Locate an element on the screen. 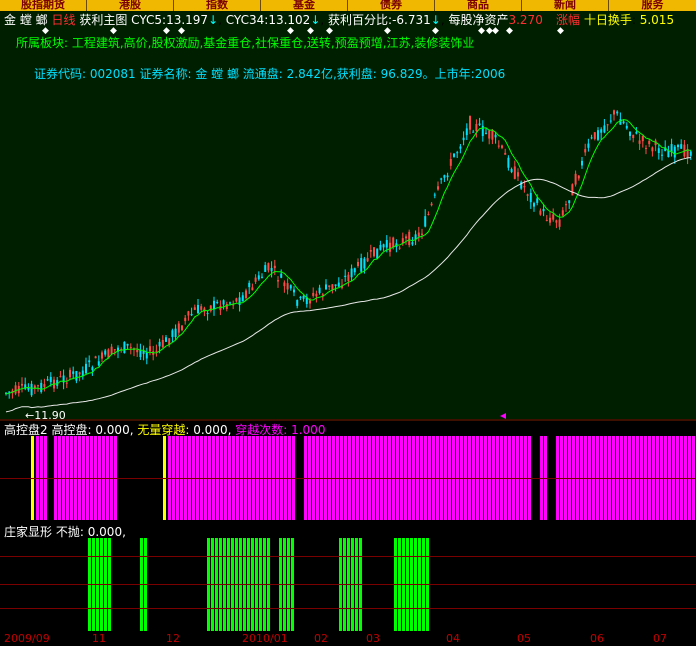 This screenshot has width=696, height=646. time-tick: 04 is located at coordinates (453, 638).